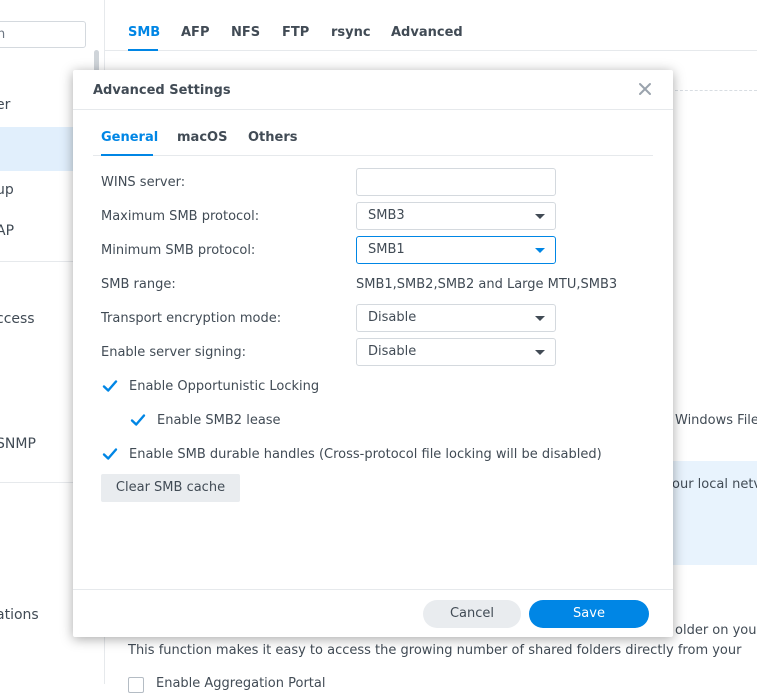  I want to click on max-smb-select: SMB3, so click(456, 216).